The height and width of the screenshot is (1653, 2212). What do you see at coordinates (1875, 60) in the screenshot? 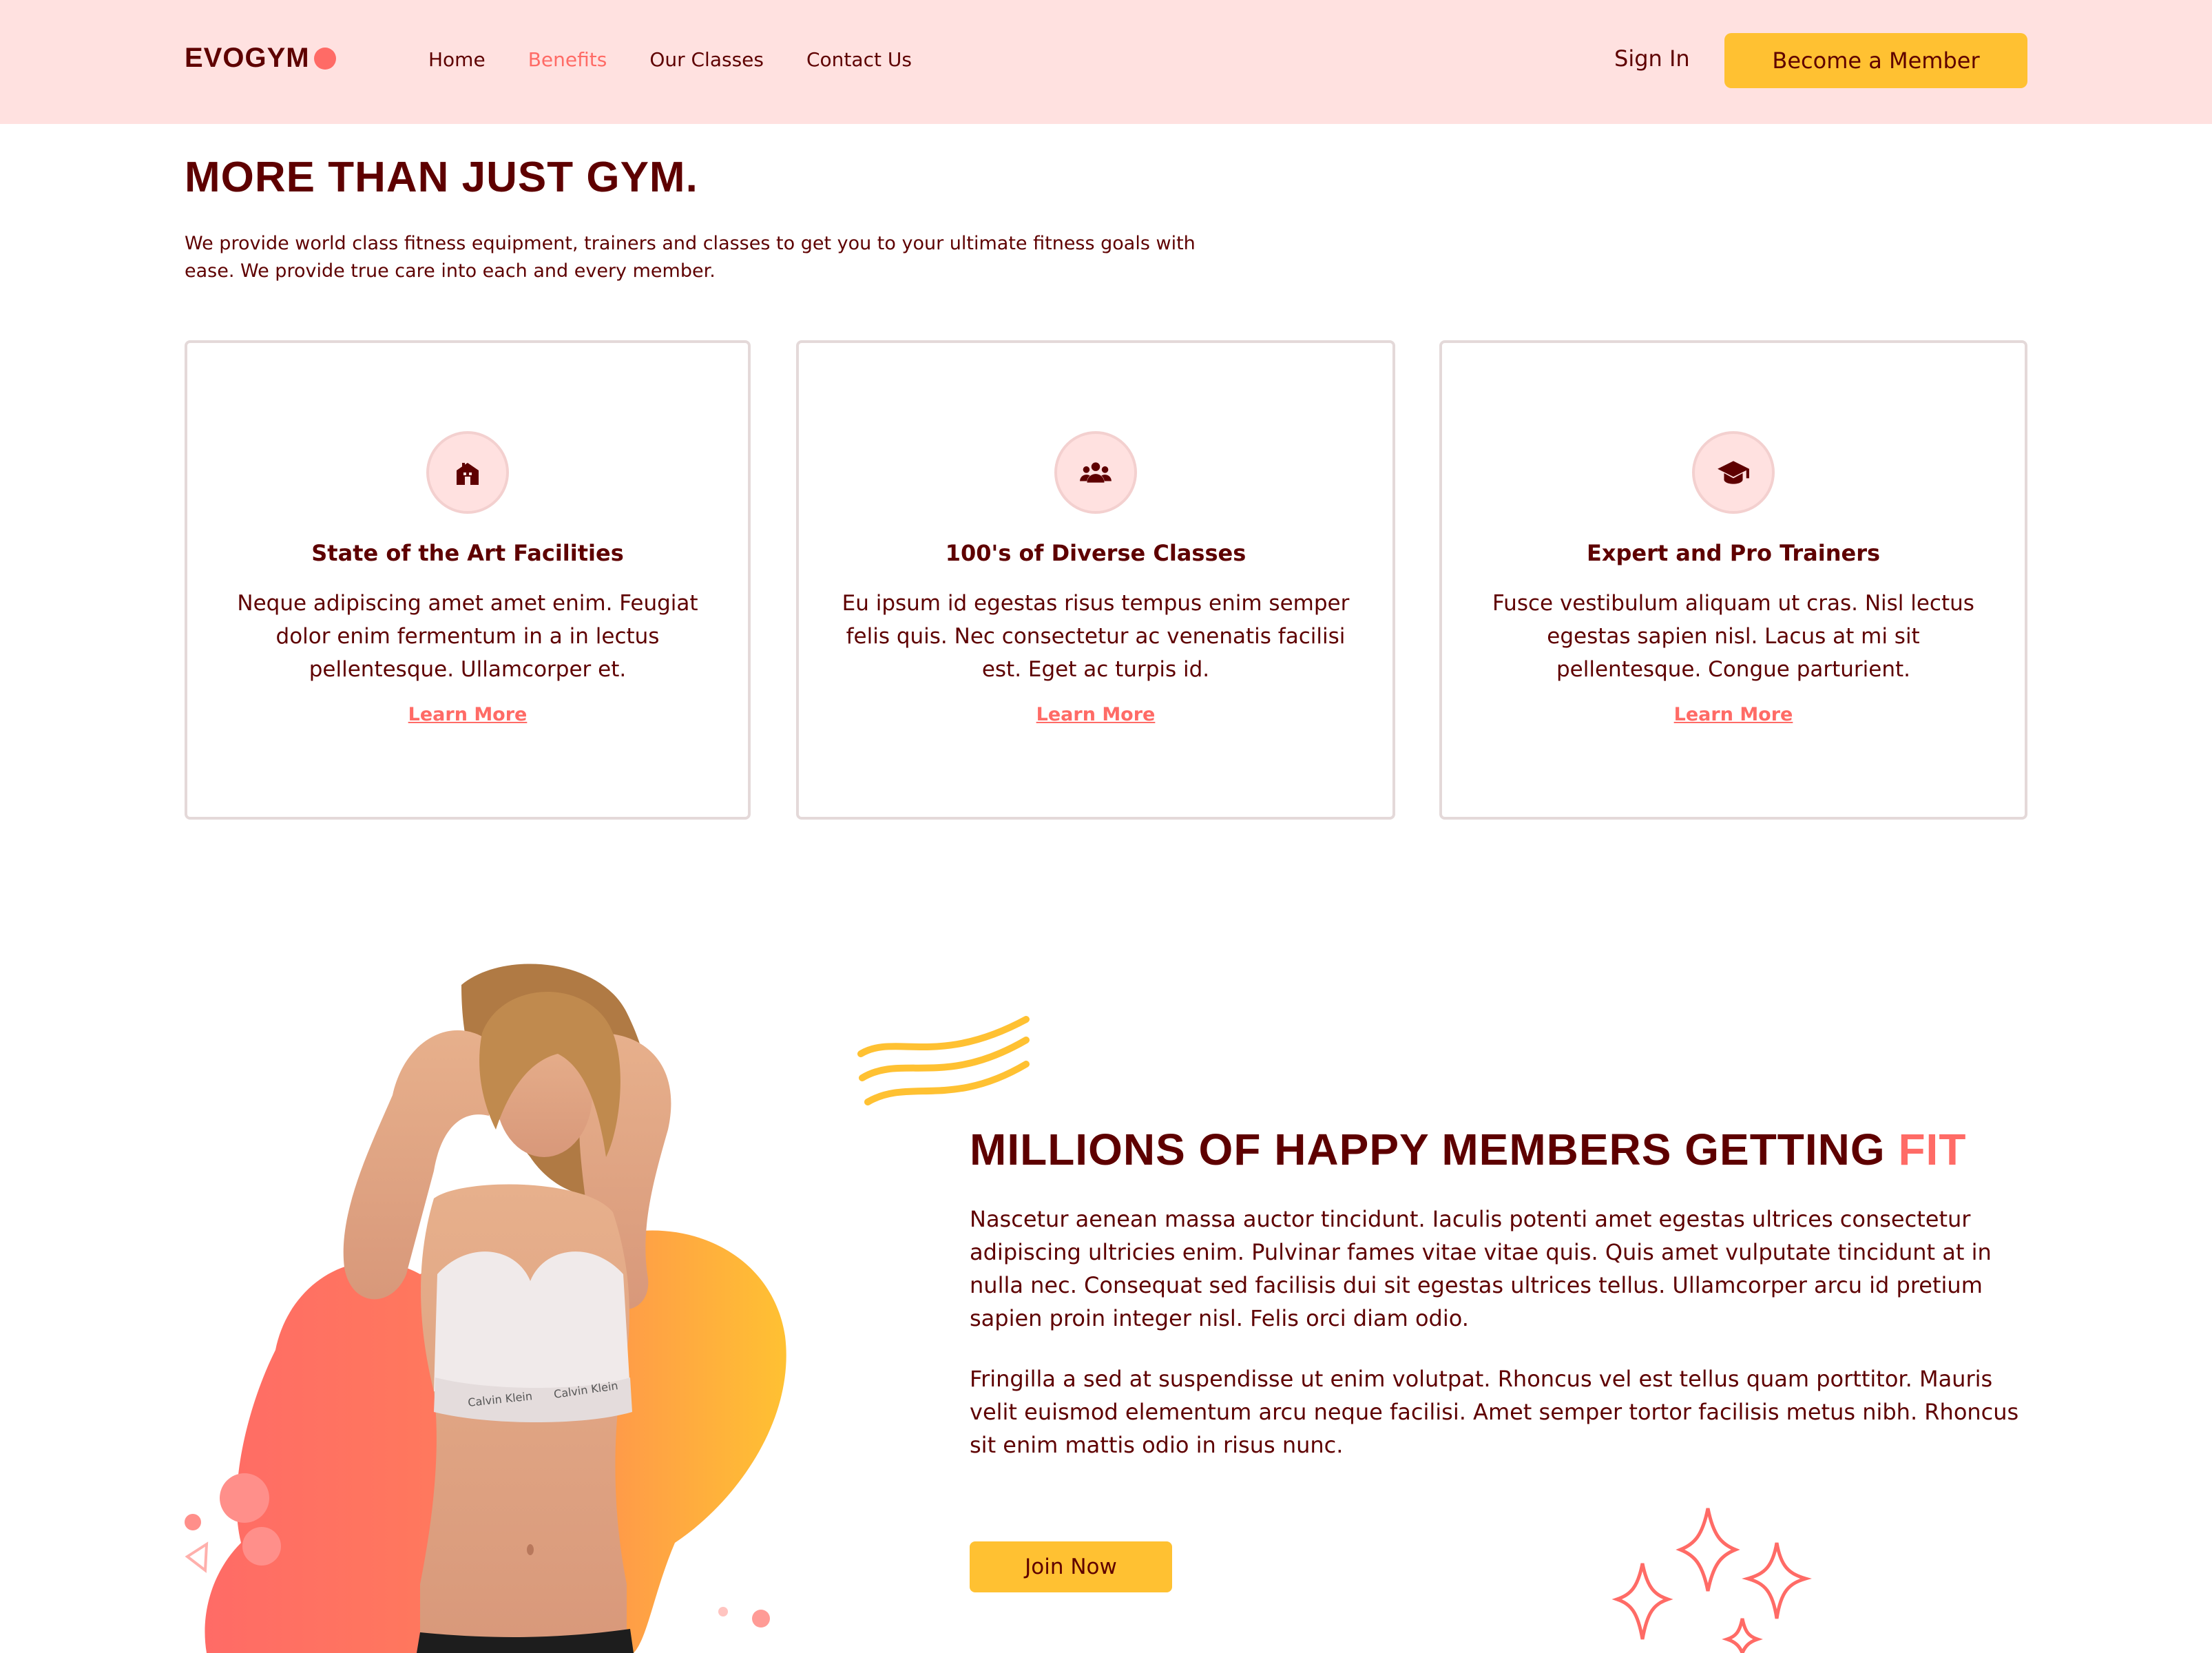
I see `become-member-button: Become a Member` at bounding box center [1875, 60].